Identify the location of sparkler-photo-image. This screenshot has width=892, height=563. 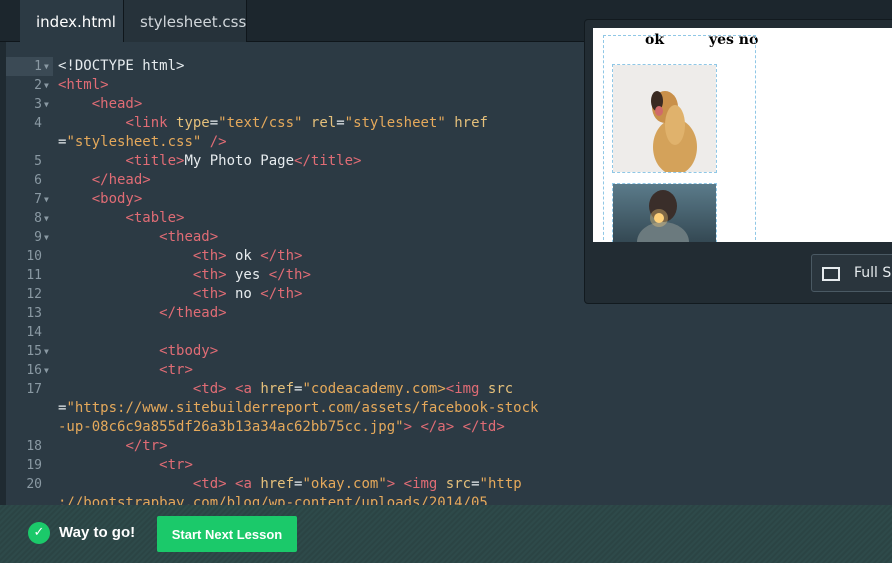
(664, 213).